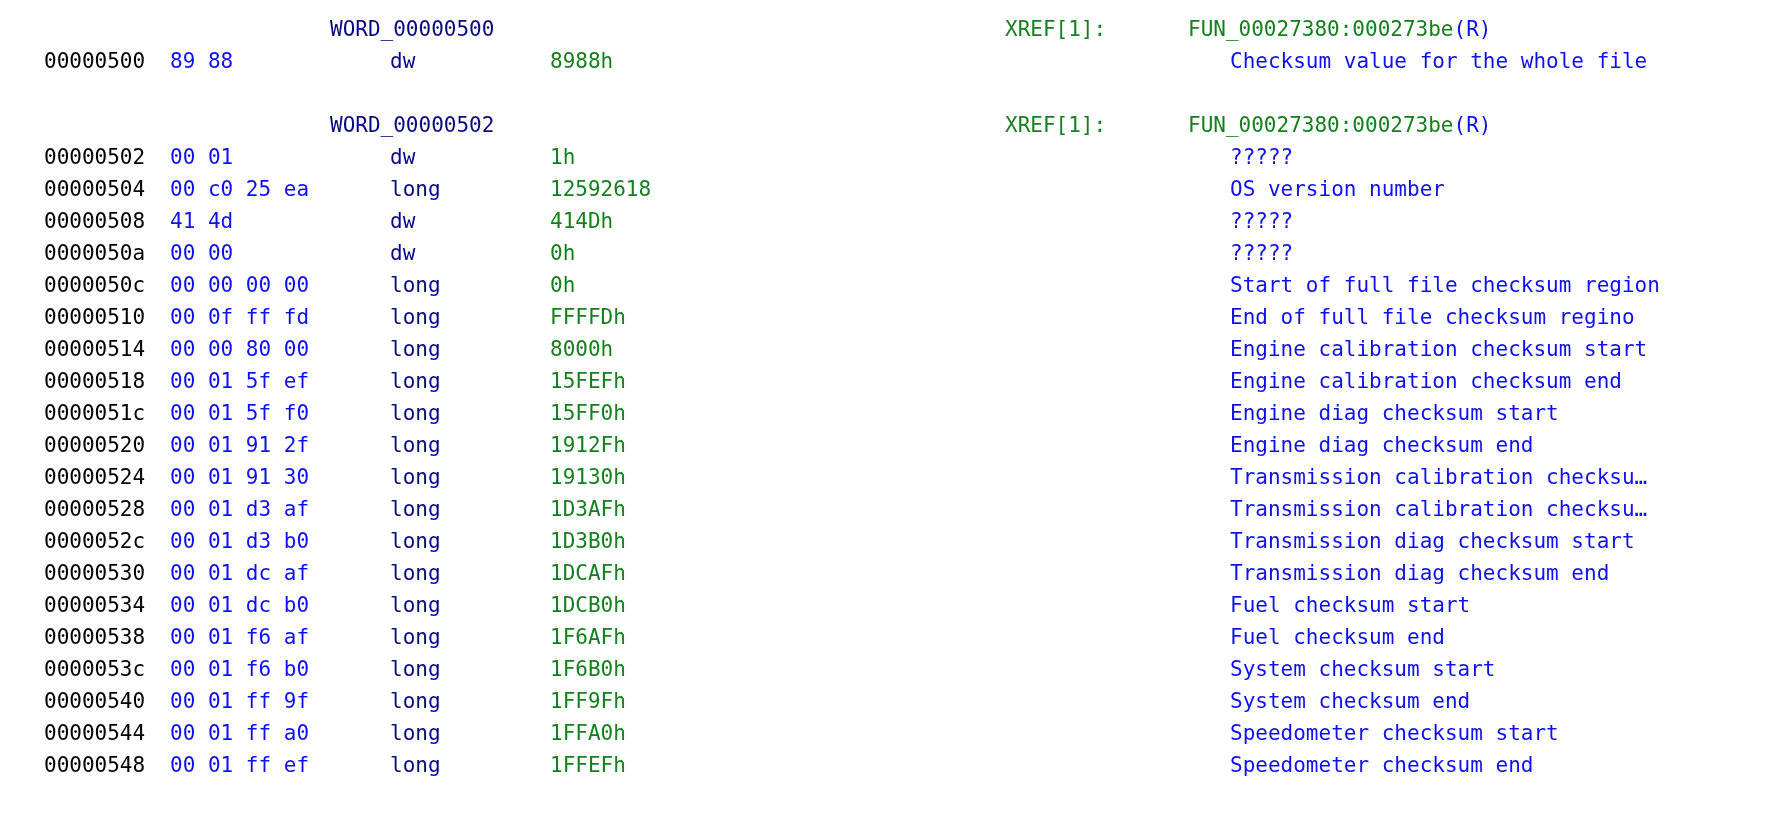  What do you see at coordinates (95, 765) in the screenshot?
I see `address-text: 00000548` at bounding box center [95, 765].